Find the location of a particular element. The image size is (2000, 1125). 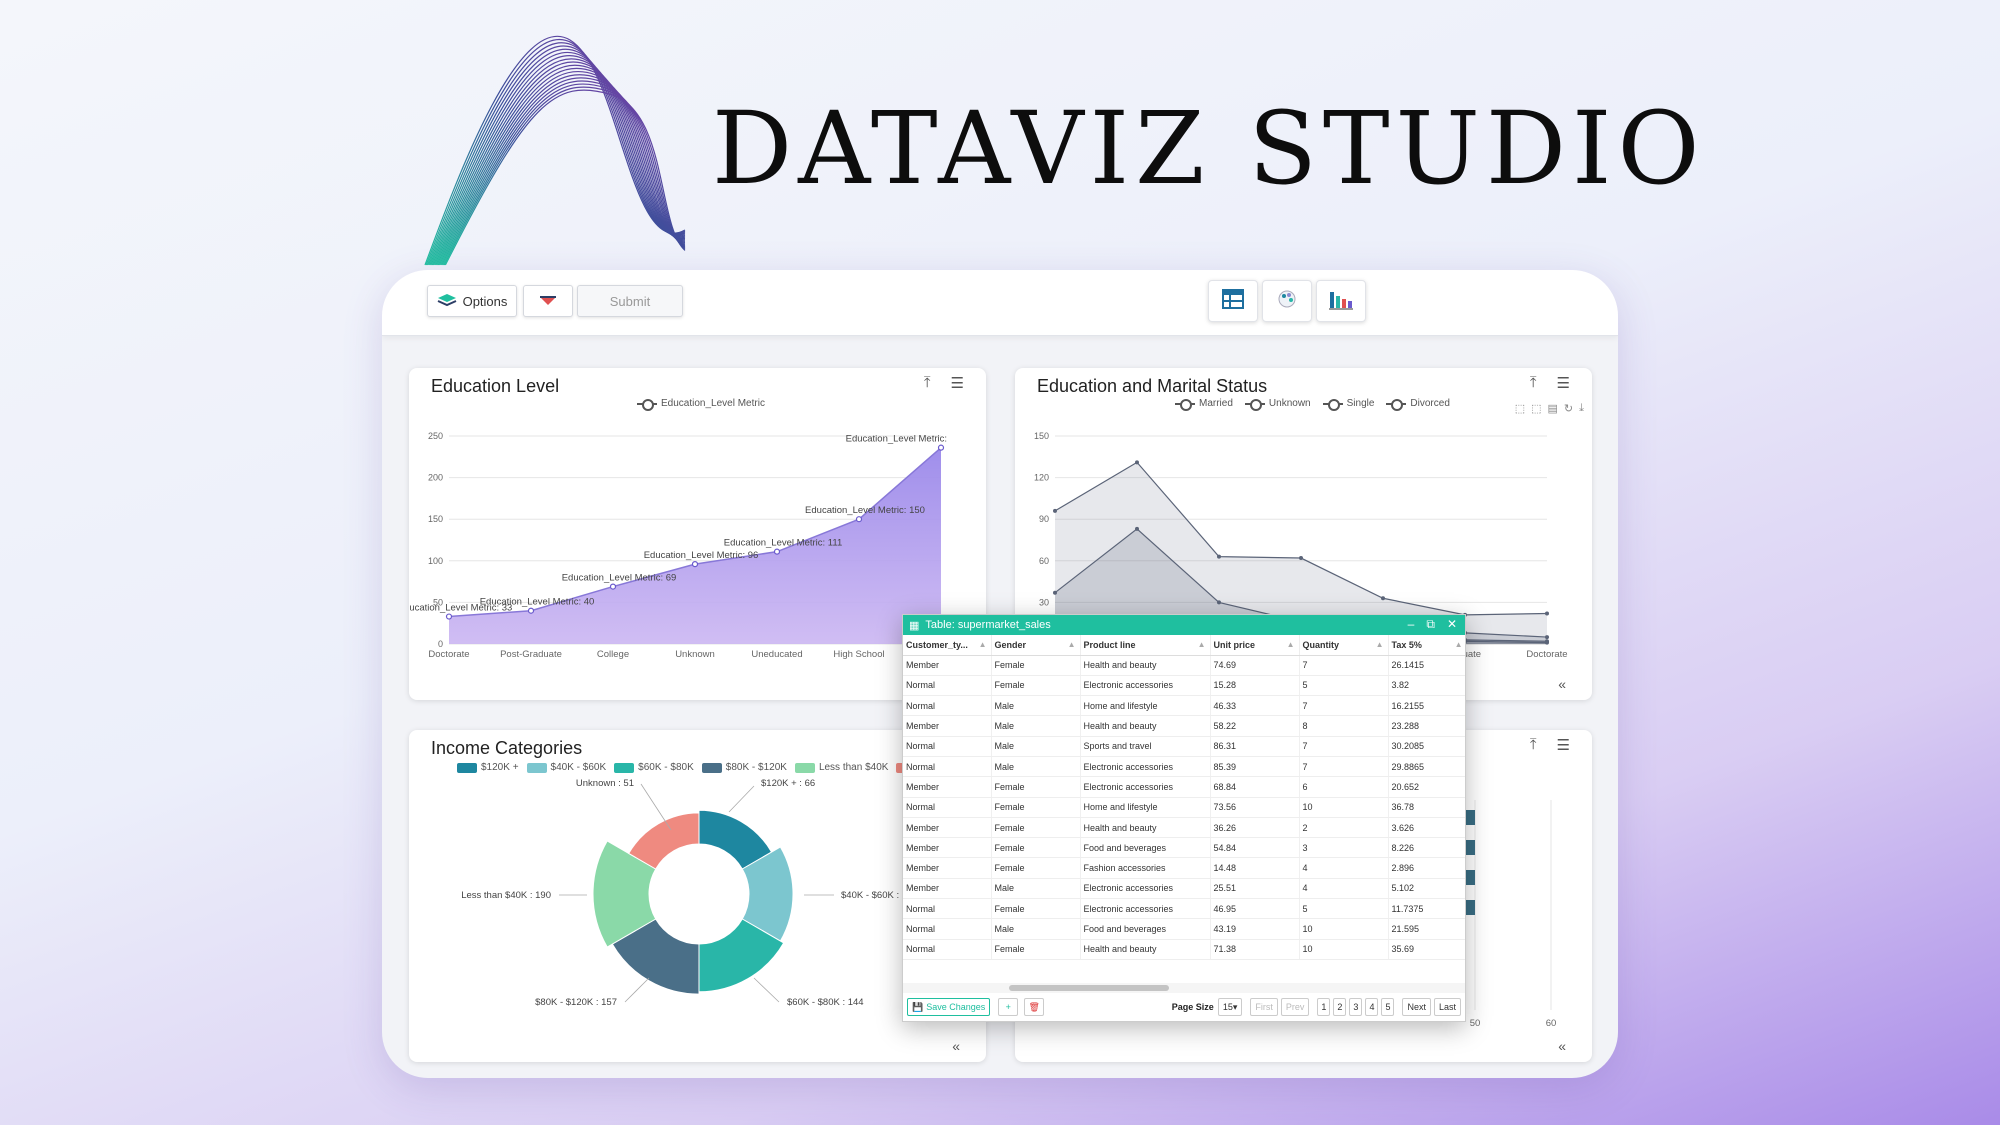

options-button: Options is located at coordinates (472, 301).